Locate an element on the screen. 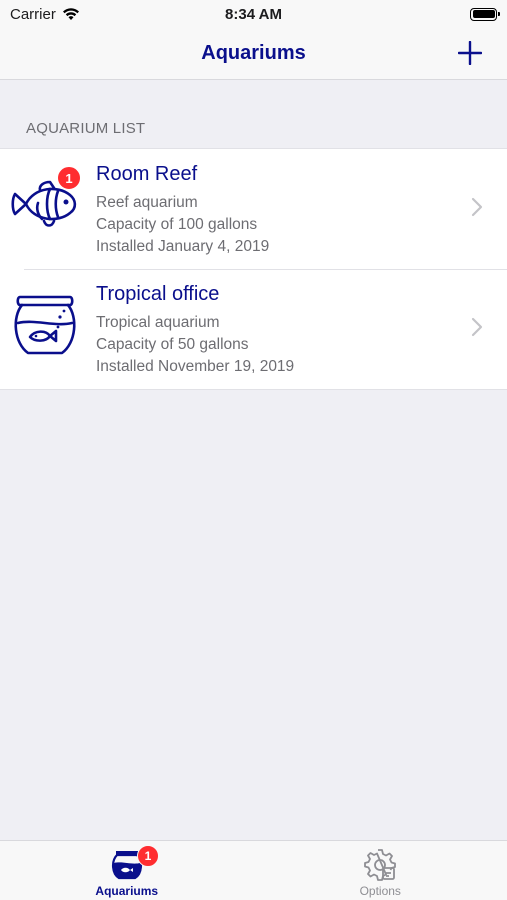 The height and width of the screenshot is (900, 507). add-aquarium-button is located at coordinates (470, 53).